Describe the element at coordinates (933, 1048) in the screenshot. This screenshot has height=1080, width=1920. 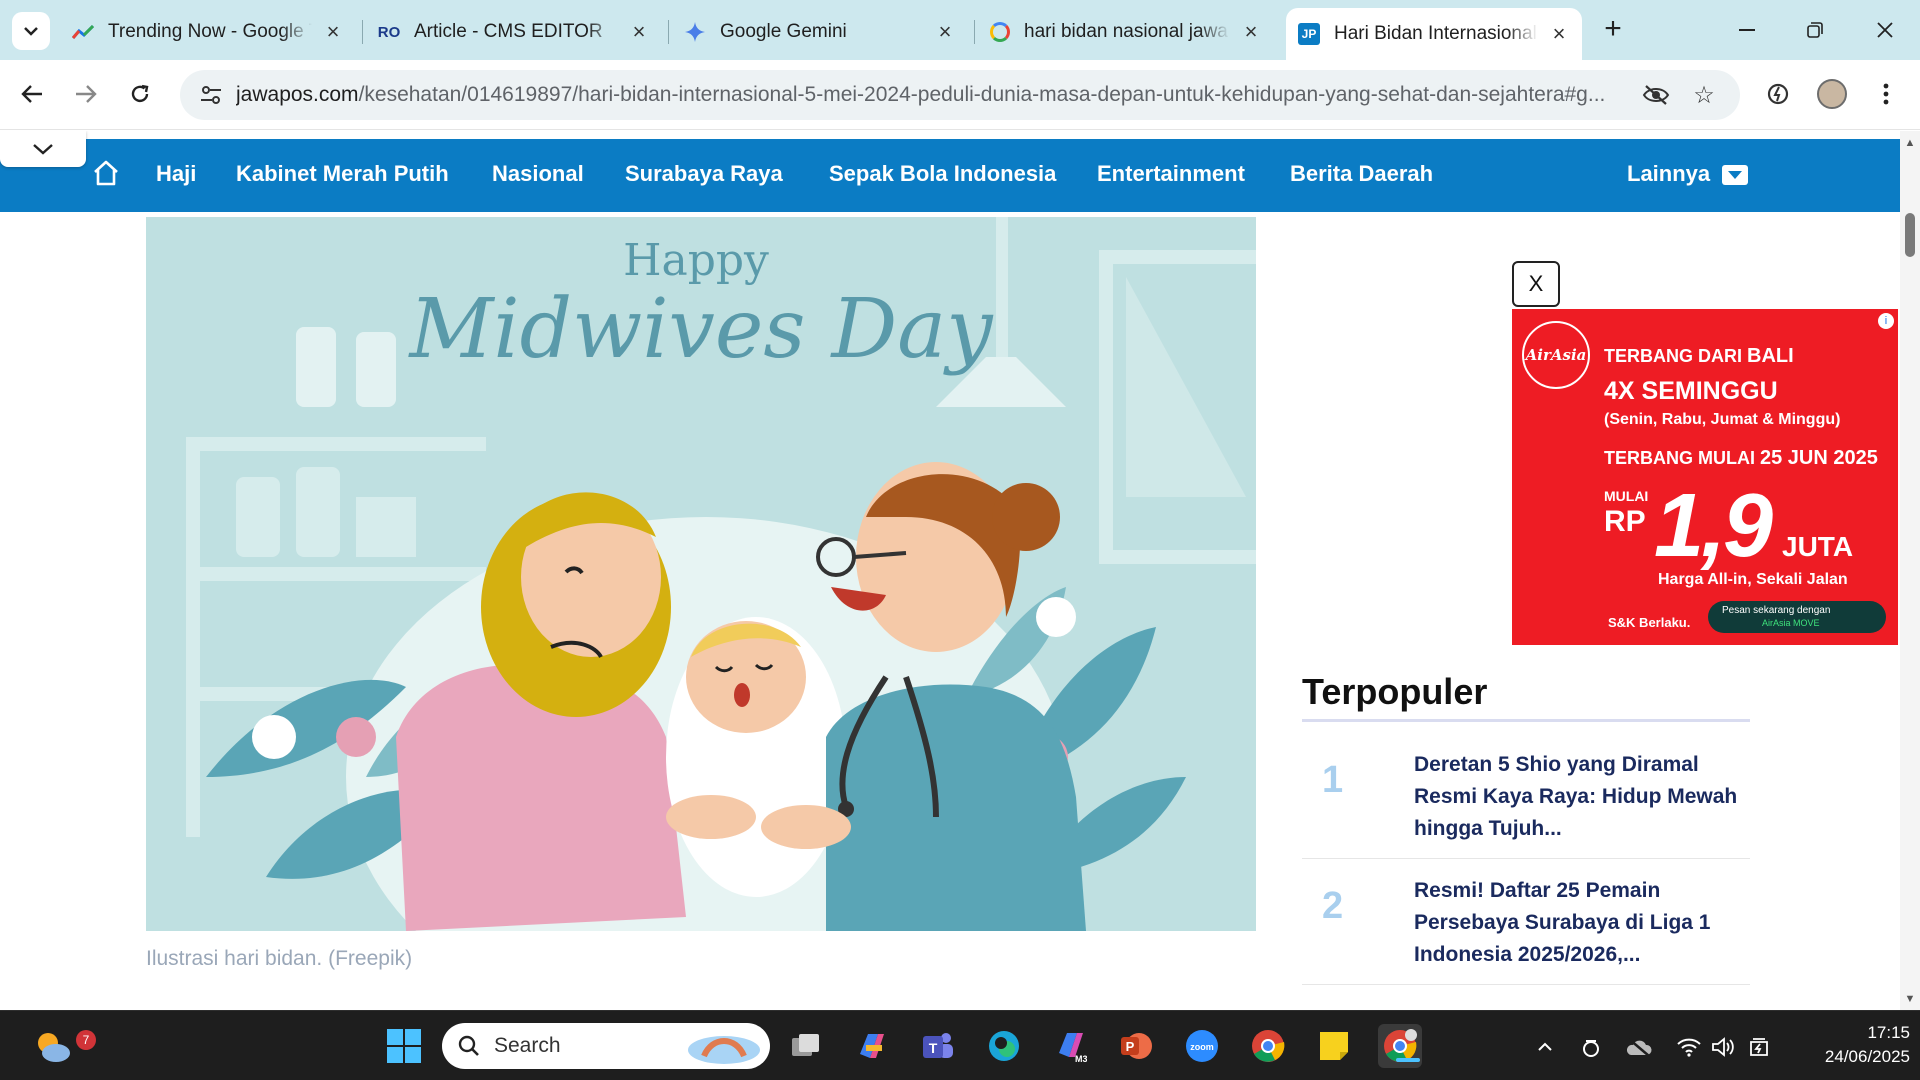
I see `svg-text: T` at that location.